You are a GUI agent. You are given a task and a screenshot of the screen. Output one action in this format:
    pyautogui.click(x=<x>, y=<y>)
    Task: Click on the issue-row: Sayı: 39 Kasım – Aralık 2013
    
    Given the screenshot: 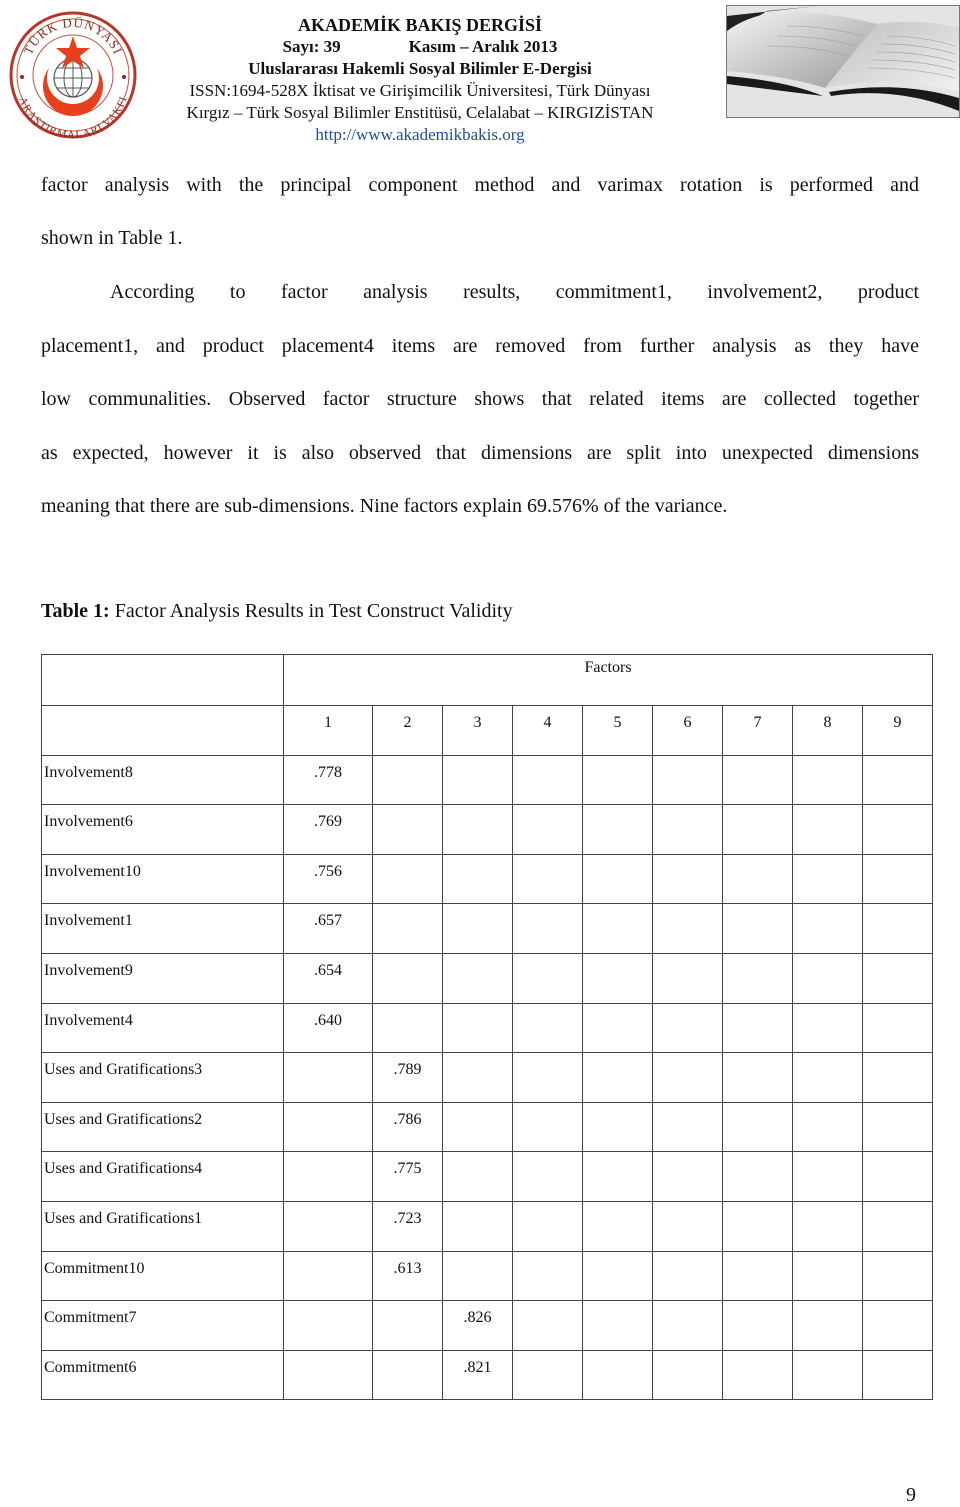 What is the action you would take?
    pyautogui.click(x=420, y=47)
    